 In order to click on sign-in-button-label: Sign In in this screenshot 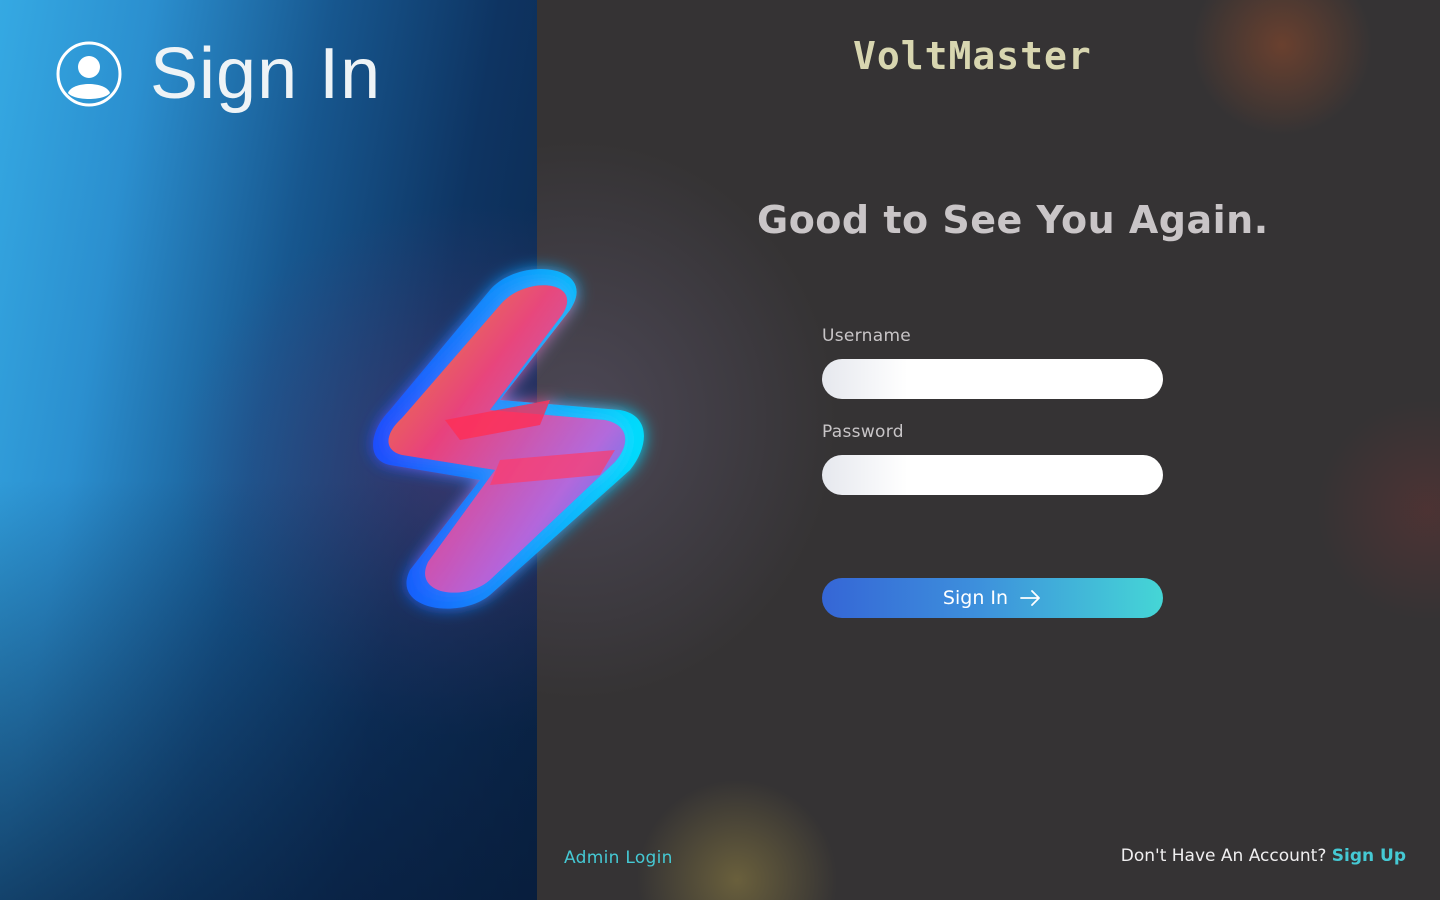, I will do `click(975, 598)`.